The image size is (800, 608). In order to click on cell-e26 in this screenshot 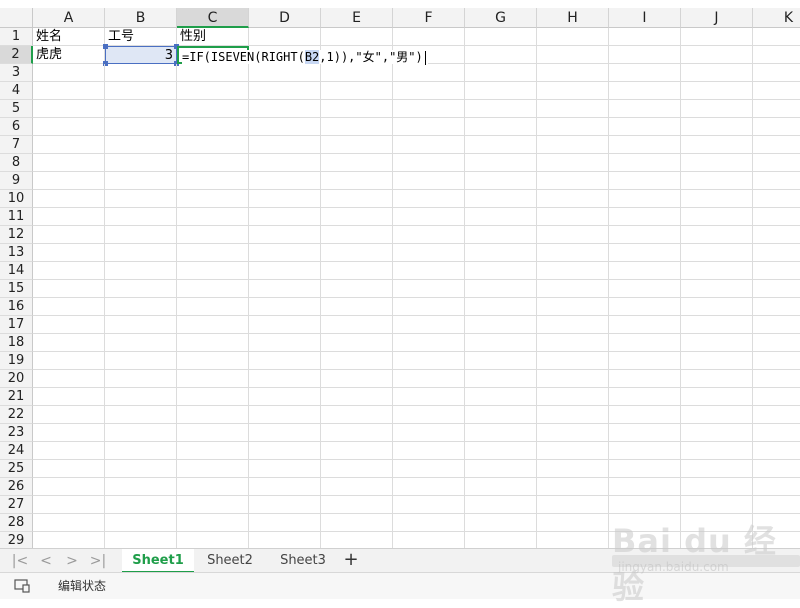, I will do `click(357, 487)`.